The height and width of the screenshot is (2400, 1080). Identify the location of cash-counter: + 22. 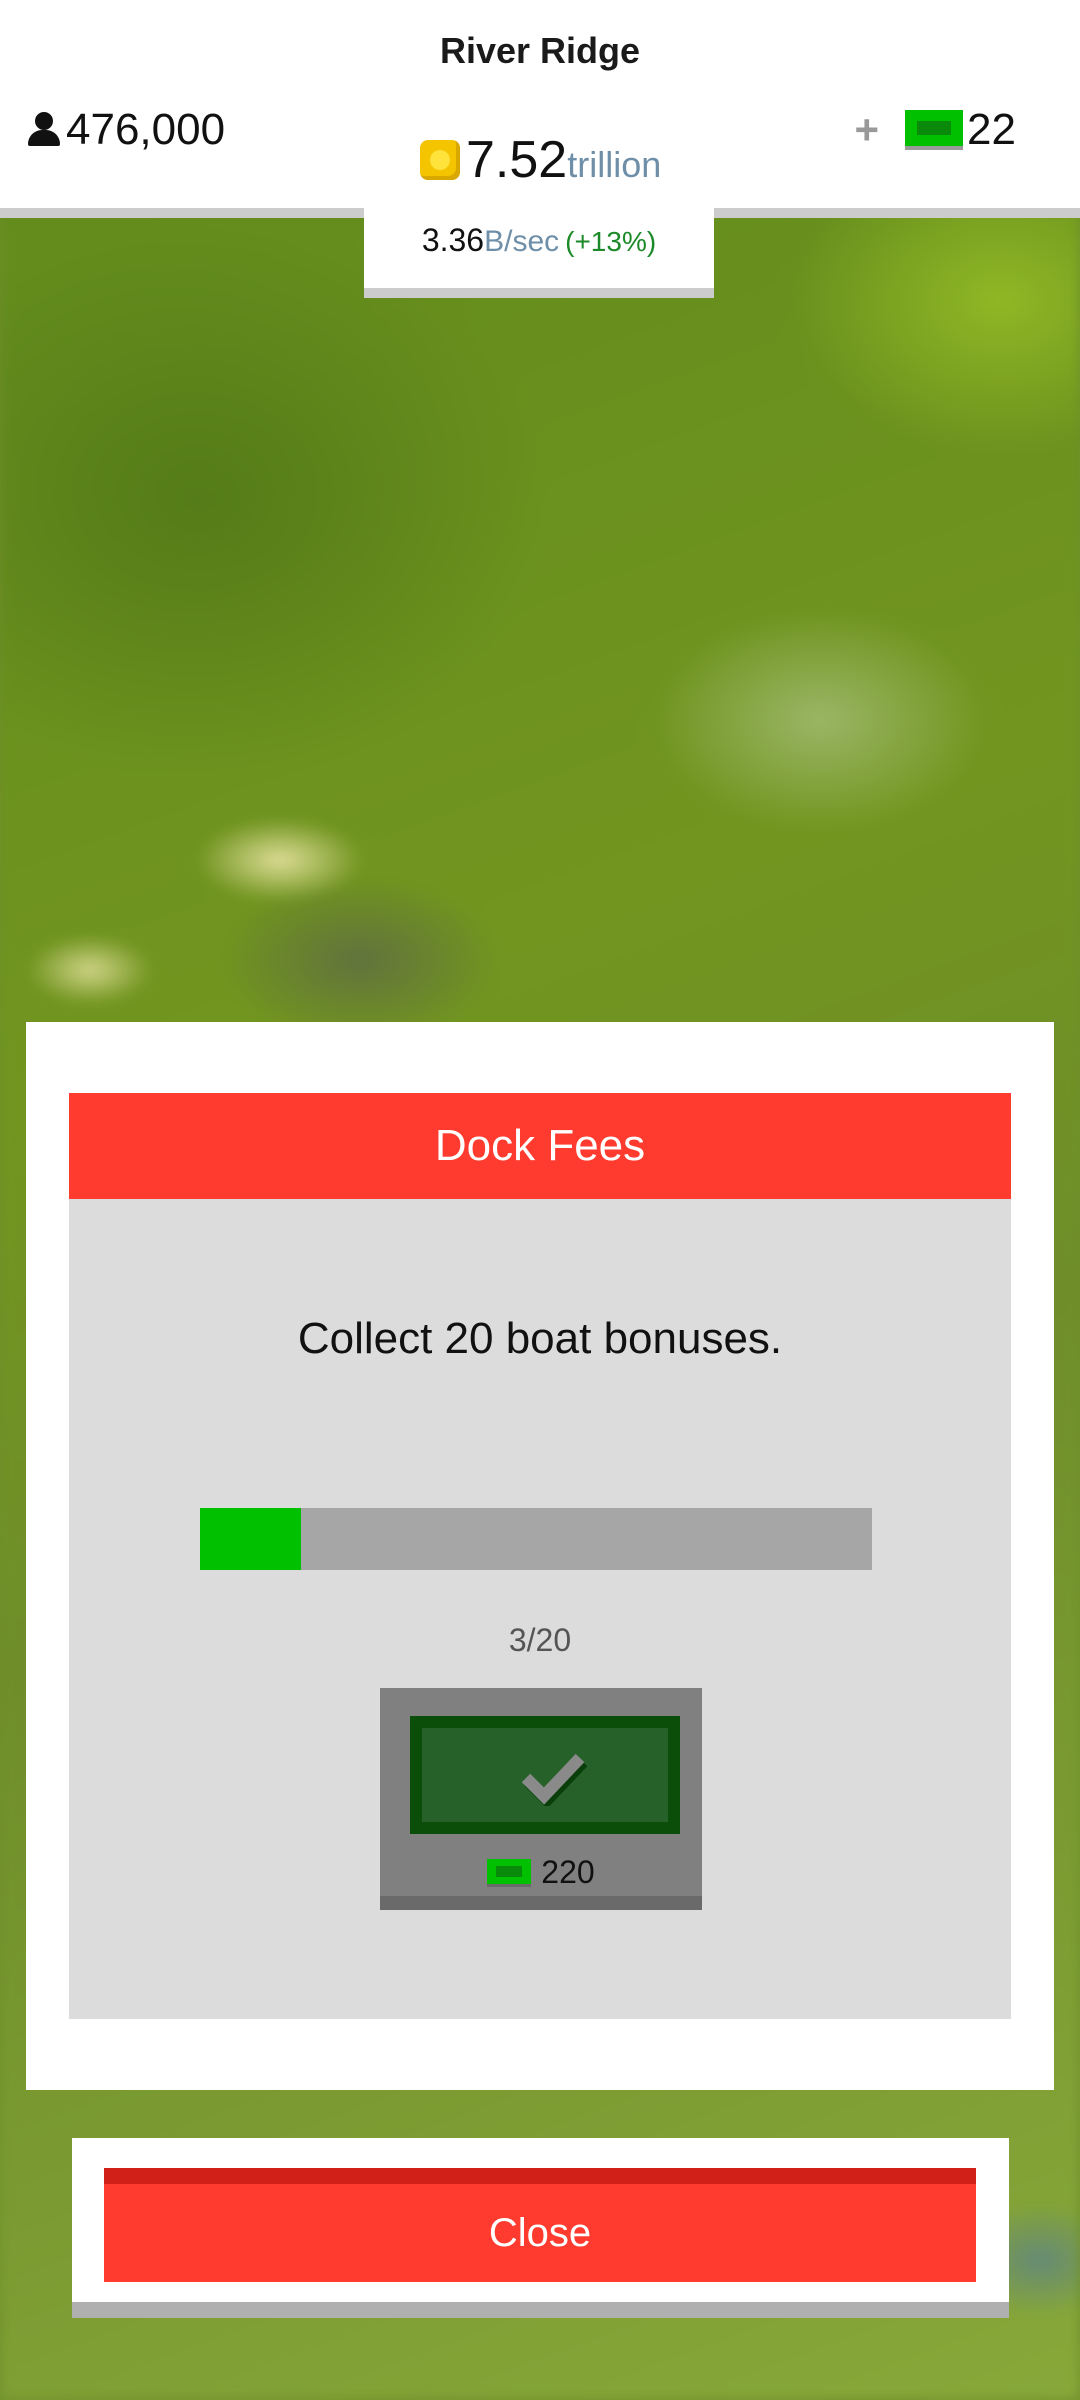
(935, 130).